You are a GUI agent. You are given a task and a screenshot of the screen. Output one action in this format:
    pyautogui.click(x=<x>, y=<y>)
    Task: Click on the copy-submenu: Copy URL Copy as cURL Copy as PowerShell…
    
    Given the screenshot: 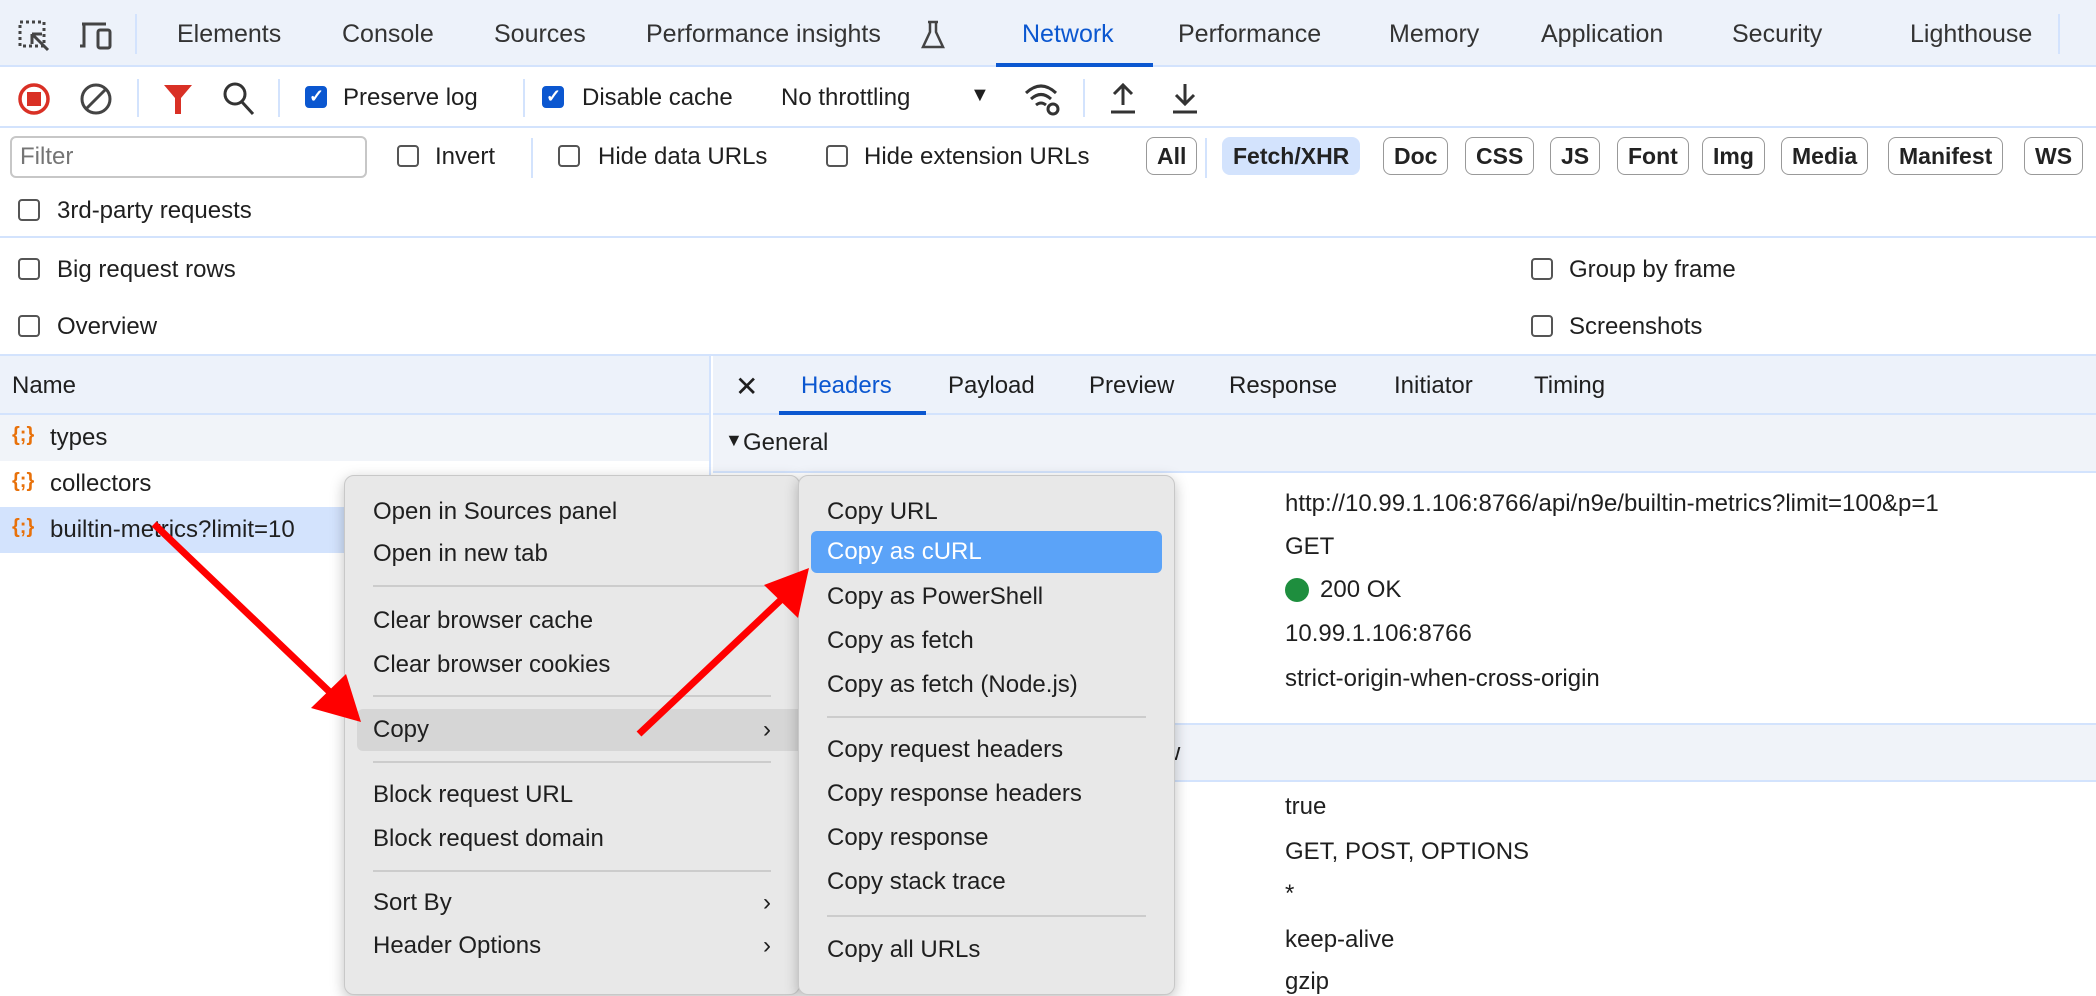 What is the action you would take?
    pyautogui.click(x=986, y=735)
    